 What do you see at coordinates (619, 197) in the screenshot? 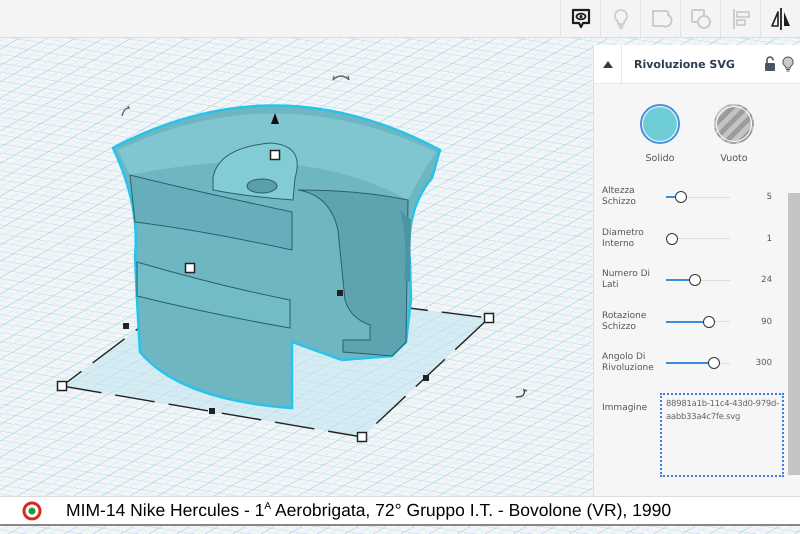
I see `parameter-label: Altezza Schizzo` at bounding box center [619, 197].